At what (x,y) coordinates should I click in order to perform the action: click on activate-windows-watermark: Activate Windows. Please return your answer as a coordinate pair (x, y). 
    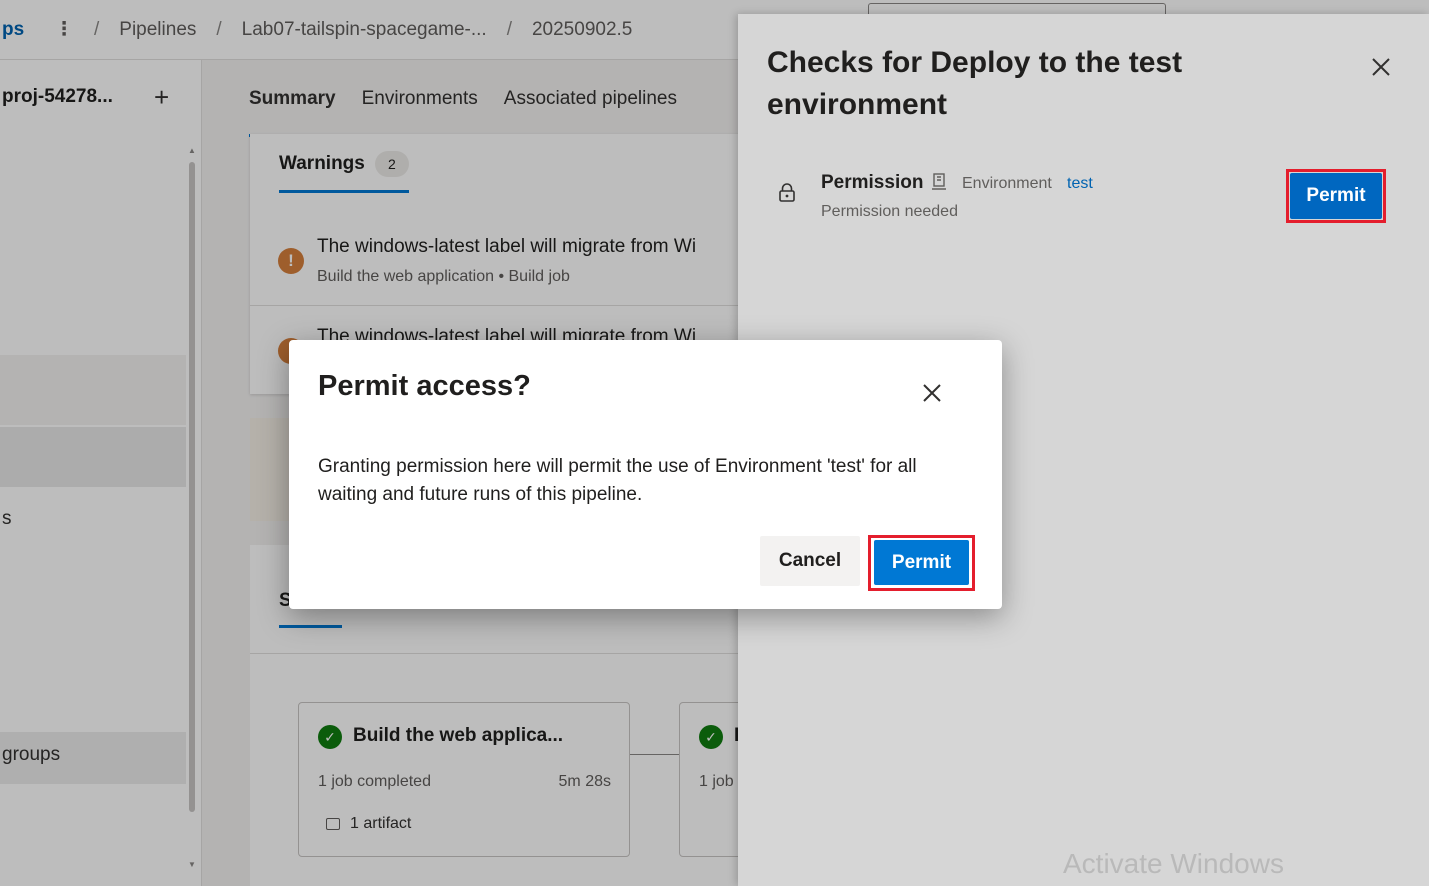
    Looking at the image, I should click on (1173, 863).